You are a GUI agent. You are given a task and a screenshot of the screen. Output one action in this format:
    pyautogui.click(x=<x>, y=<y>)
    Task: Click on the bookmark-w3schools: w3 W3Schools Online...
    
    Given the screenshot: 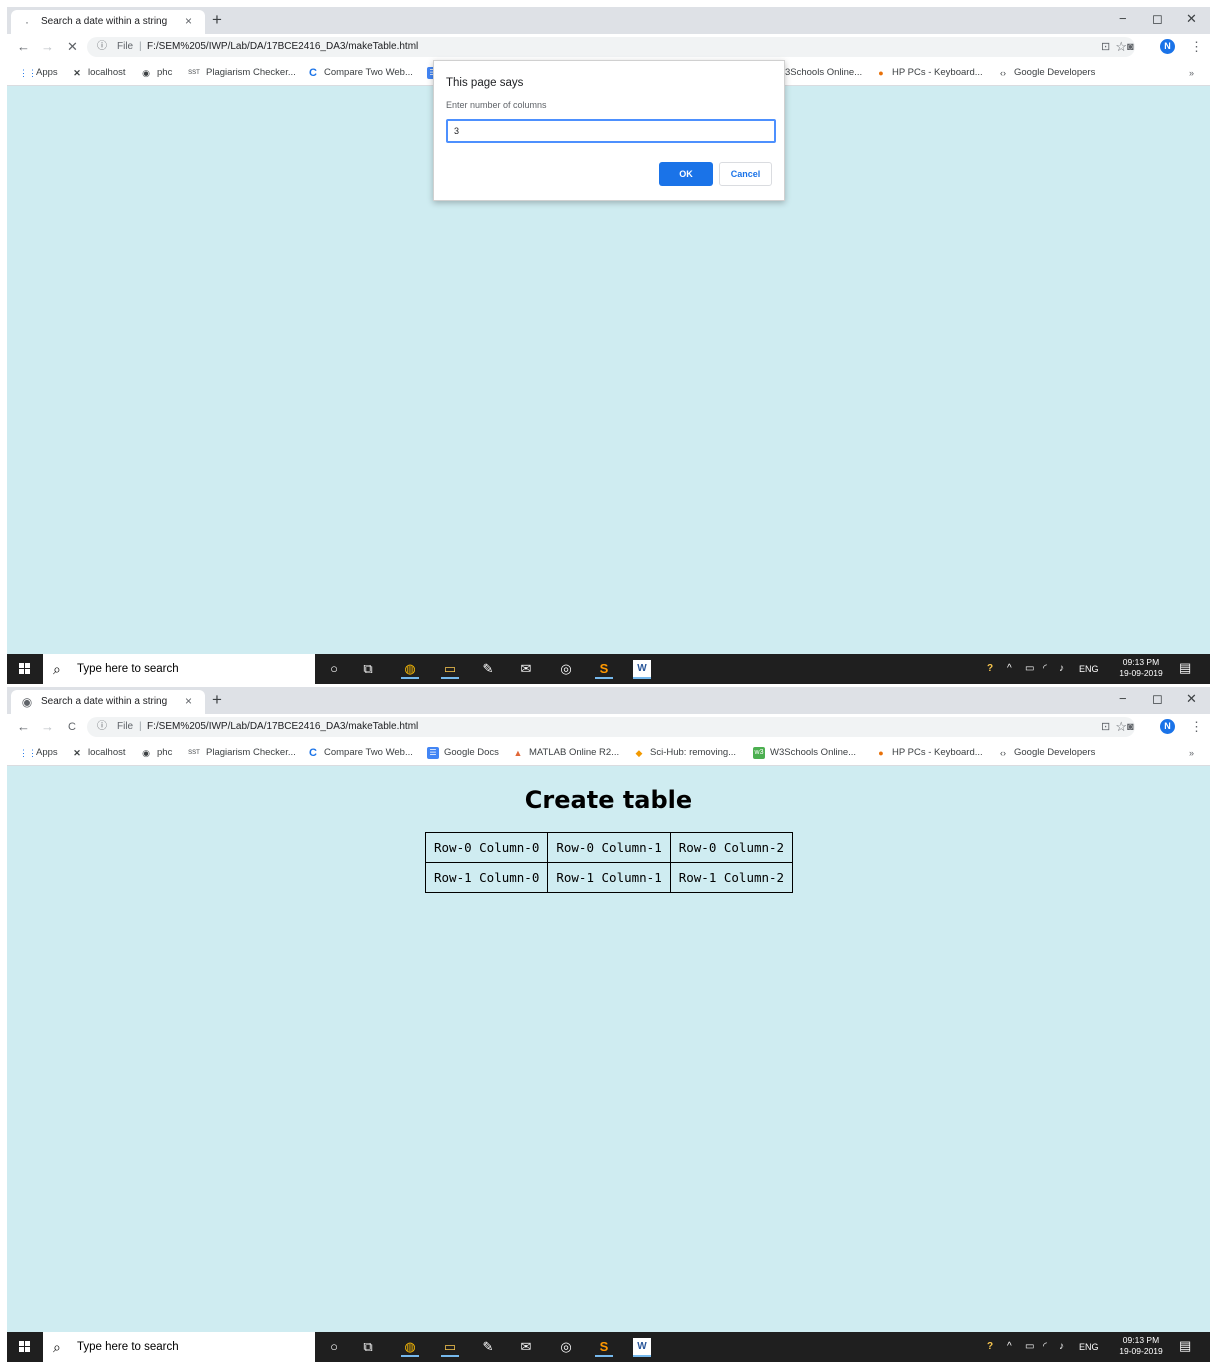 What is the action you would take?
    pyautogui.click(x=804, y=753)
    